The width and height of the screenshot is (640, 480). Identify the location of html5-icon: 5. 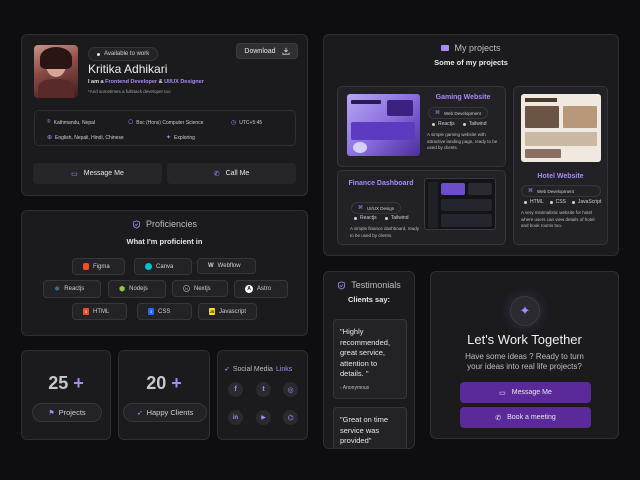
(86, 311).